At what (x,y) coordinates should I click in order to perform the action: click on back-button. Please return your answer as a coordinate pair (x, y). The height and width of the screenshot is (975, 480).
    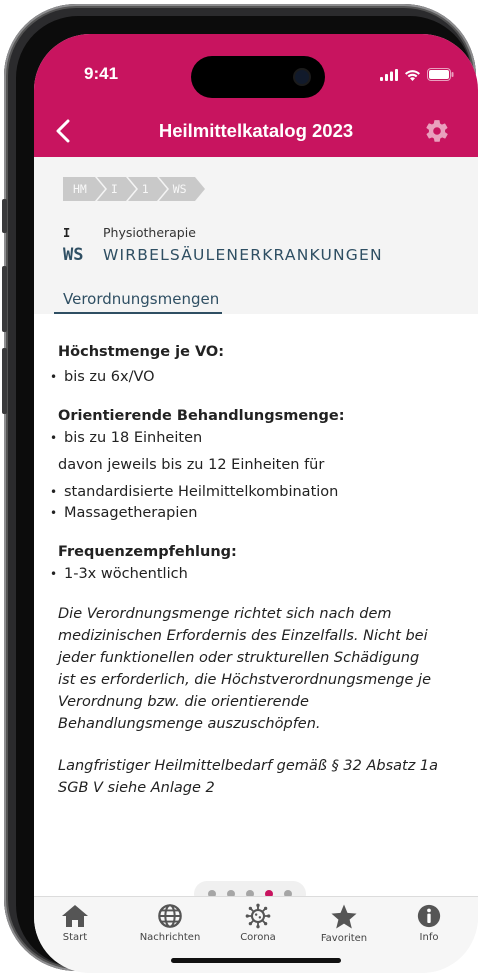
    Looking at the image, I should click on (64, 131).